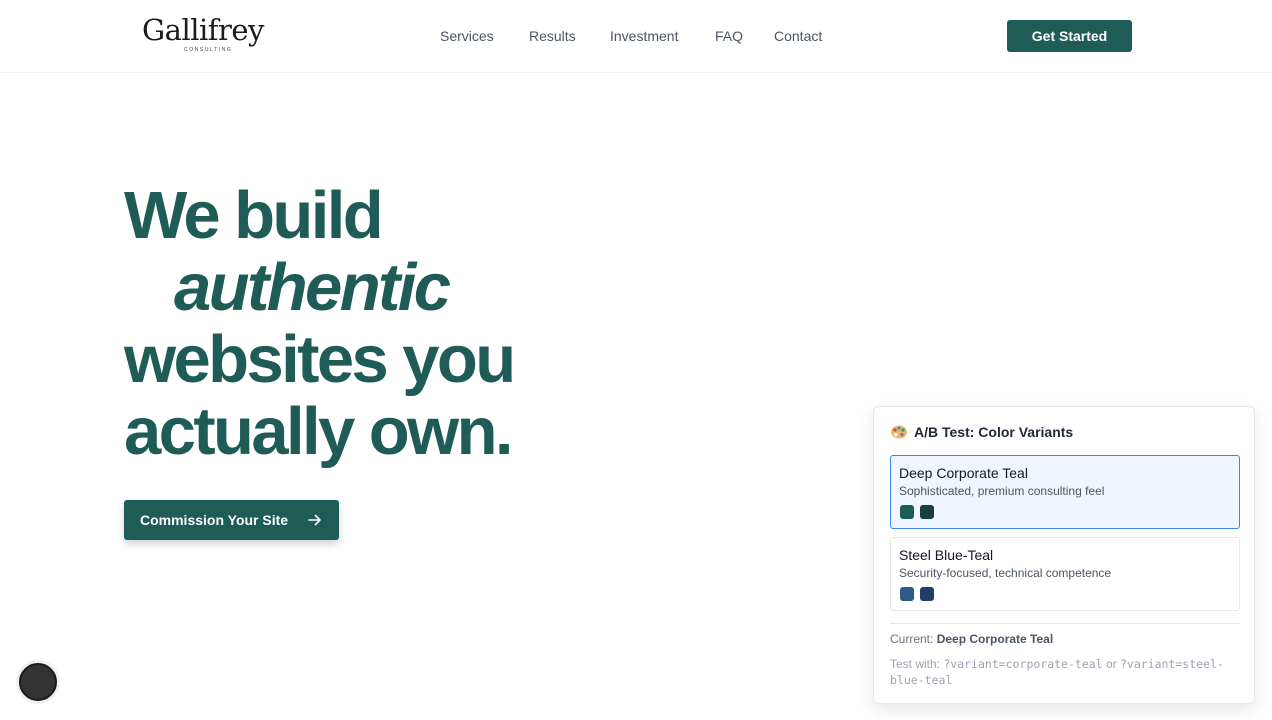 Image resolution: width=1272 pixels, height=720 pixels. Describe the element at coordinates (312, 287) in the screenshot. I see `hero-line-2: authentic` at that location.